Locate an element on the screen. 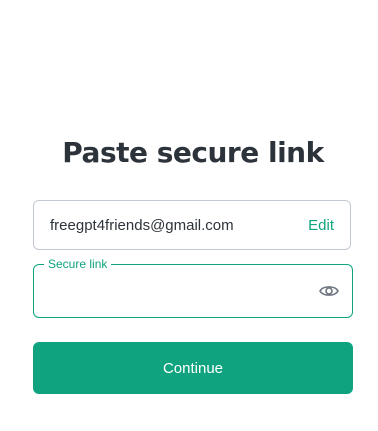 The height and width of the screenshot is (431, 378). email-display-field: freegpt4friends@gmail.com Edit is located at coordinates (192, 225).